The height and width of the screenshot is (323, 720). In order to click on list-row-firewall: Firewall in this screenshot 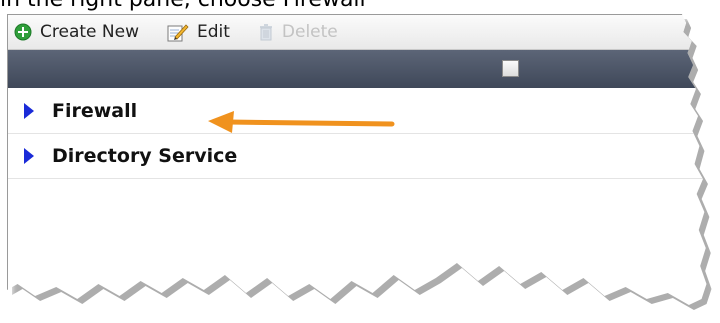, I will do `click(357, 111)`.